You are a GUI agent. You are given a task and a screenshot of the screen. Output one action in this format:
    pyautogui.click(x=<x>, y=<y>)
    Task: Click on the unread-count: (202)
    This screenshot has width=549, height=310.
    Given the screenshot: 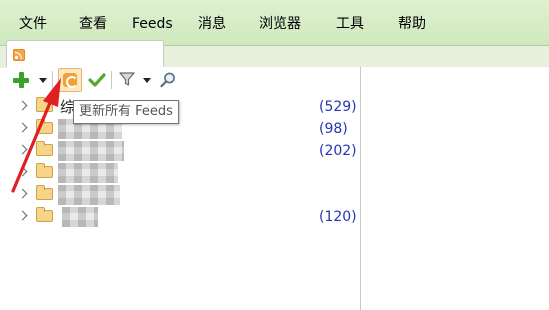 What is the action you would take?
    pyautogui.click(x=338, y=151)
    